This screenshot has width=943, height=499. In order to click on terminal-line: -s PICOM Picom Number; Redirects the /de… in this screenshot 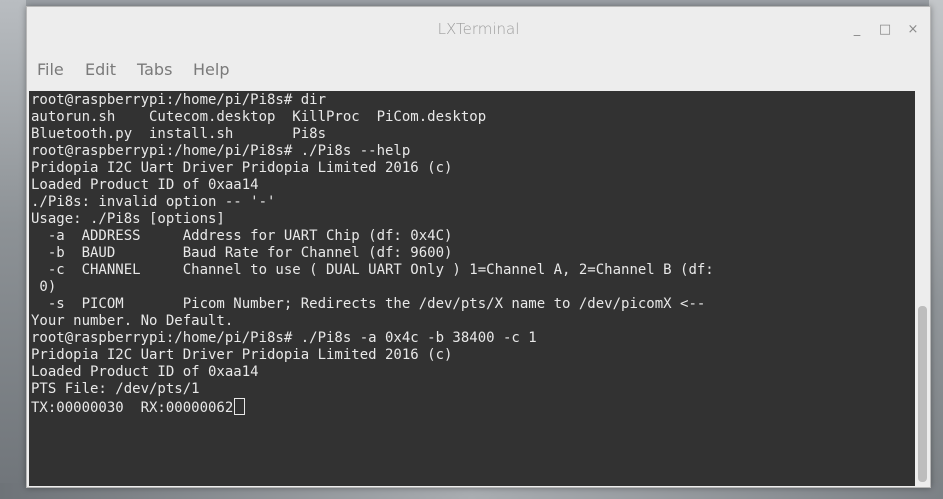, I will do `click(368, 304)`.